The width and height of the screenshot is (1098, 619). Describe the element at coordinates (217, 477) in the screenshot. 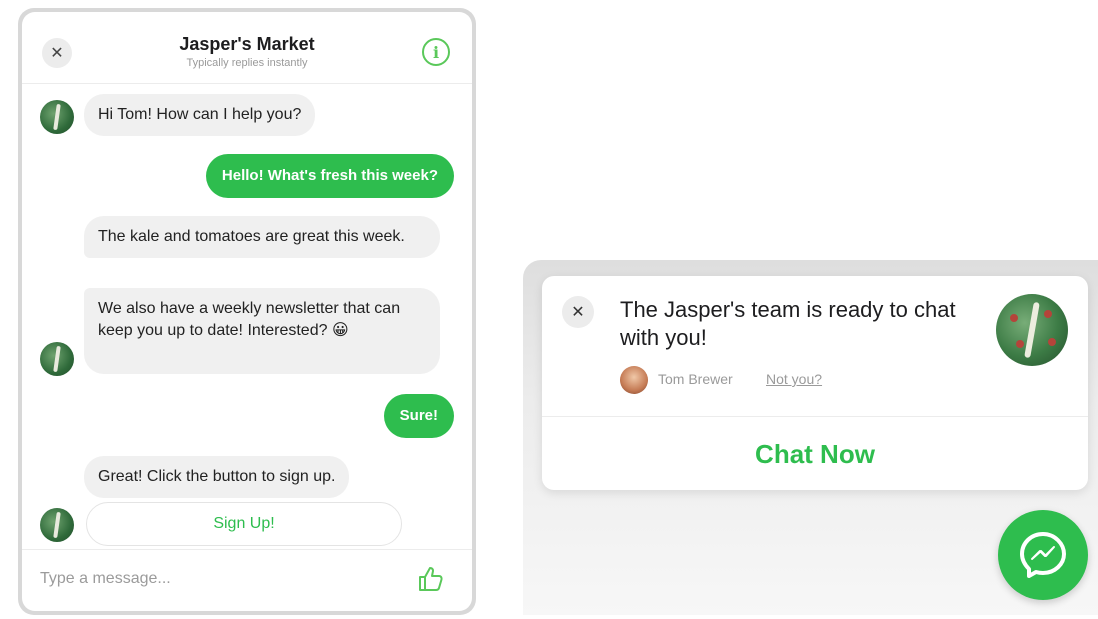

I see `message-bubble-bot: Great! Click the button to sign up.` at that location.